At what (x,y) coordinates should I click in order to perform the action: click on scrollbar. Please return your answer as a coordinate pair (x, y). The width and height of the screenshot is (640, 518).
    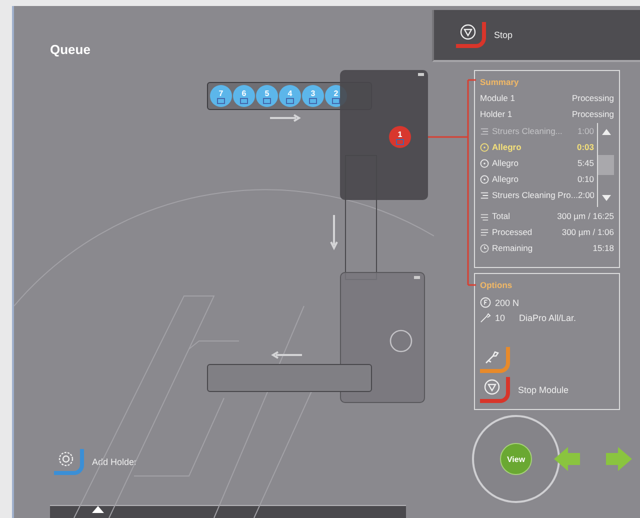
    Looking at the image, I should click on (605, 165).